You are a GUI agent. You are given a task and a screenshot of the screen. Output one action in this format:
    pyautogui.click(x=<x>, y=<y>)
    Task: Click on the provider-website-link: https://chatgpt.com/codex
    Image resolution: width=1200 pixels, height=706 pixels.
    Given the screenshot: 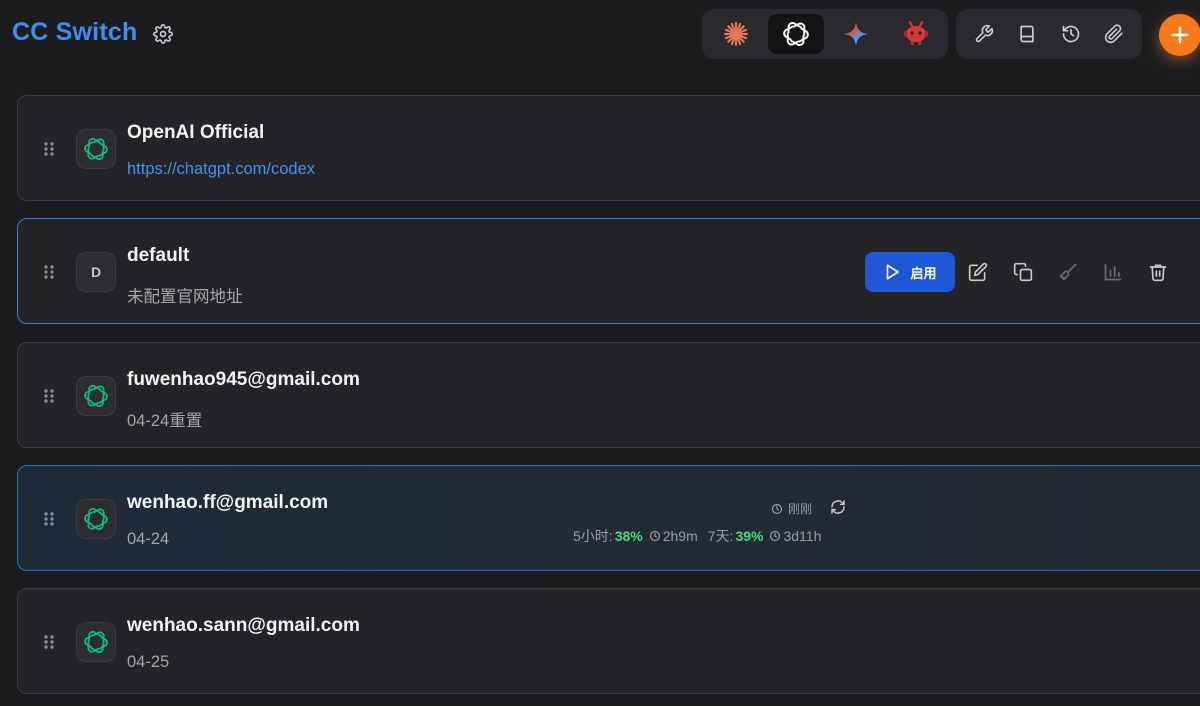 What is the action you would take?
    pyautogui.click(x=221, y=169)
    